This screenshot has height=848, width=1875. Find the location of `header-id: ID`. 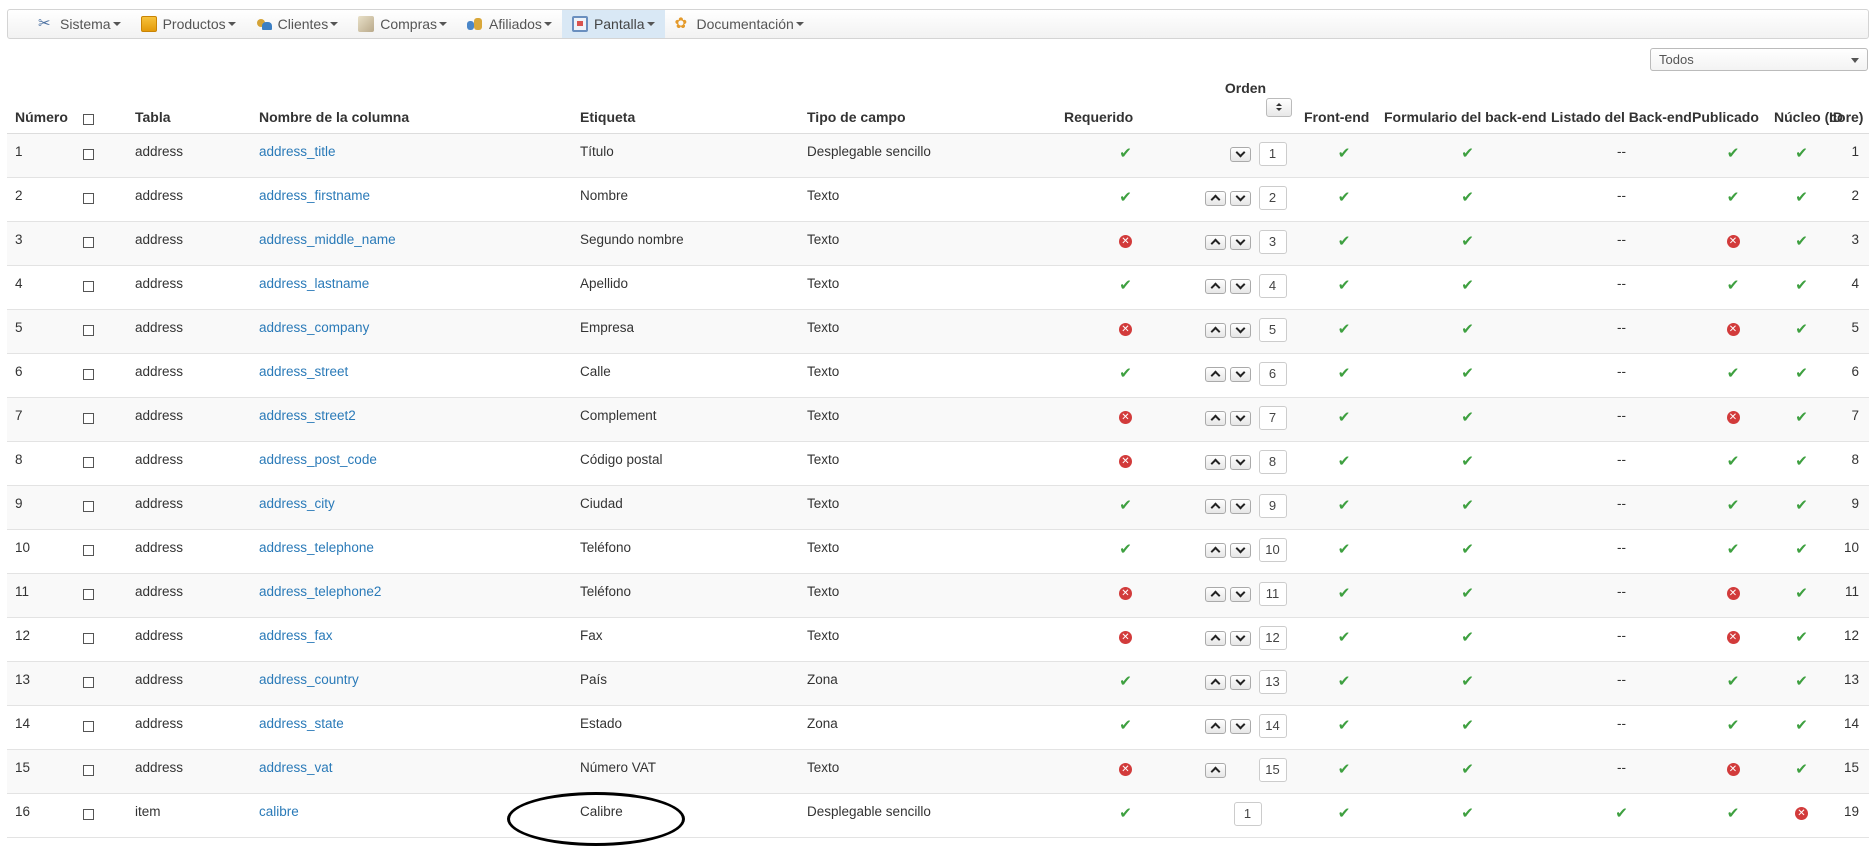

header-id: ID is located at coordinates (1849, 107).